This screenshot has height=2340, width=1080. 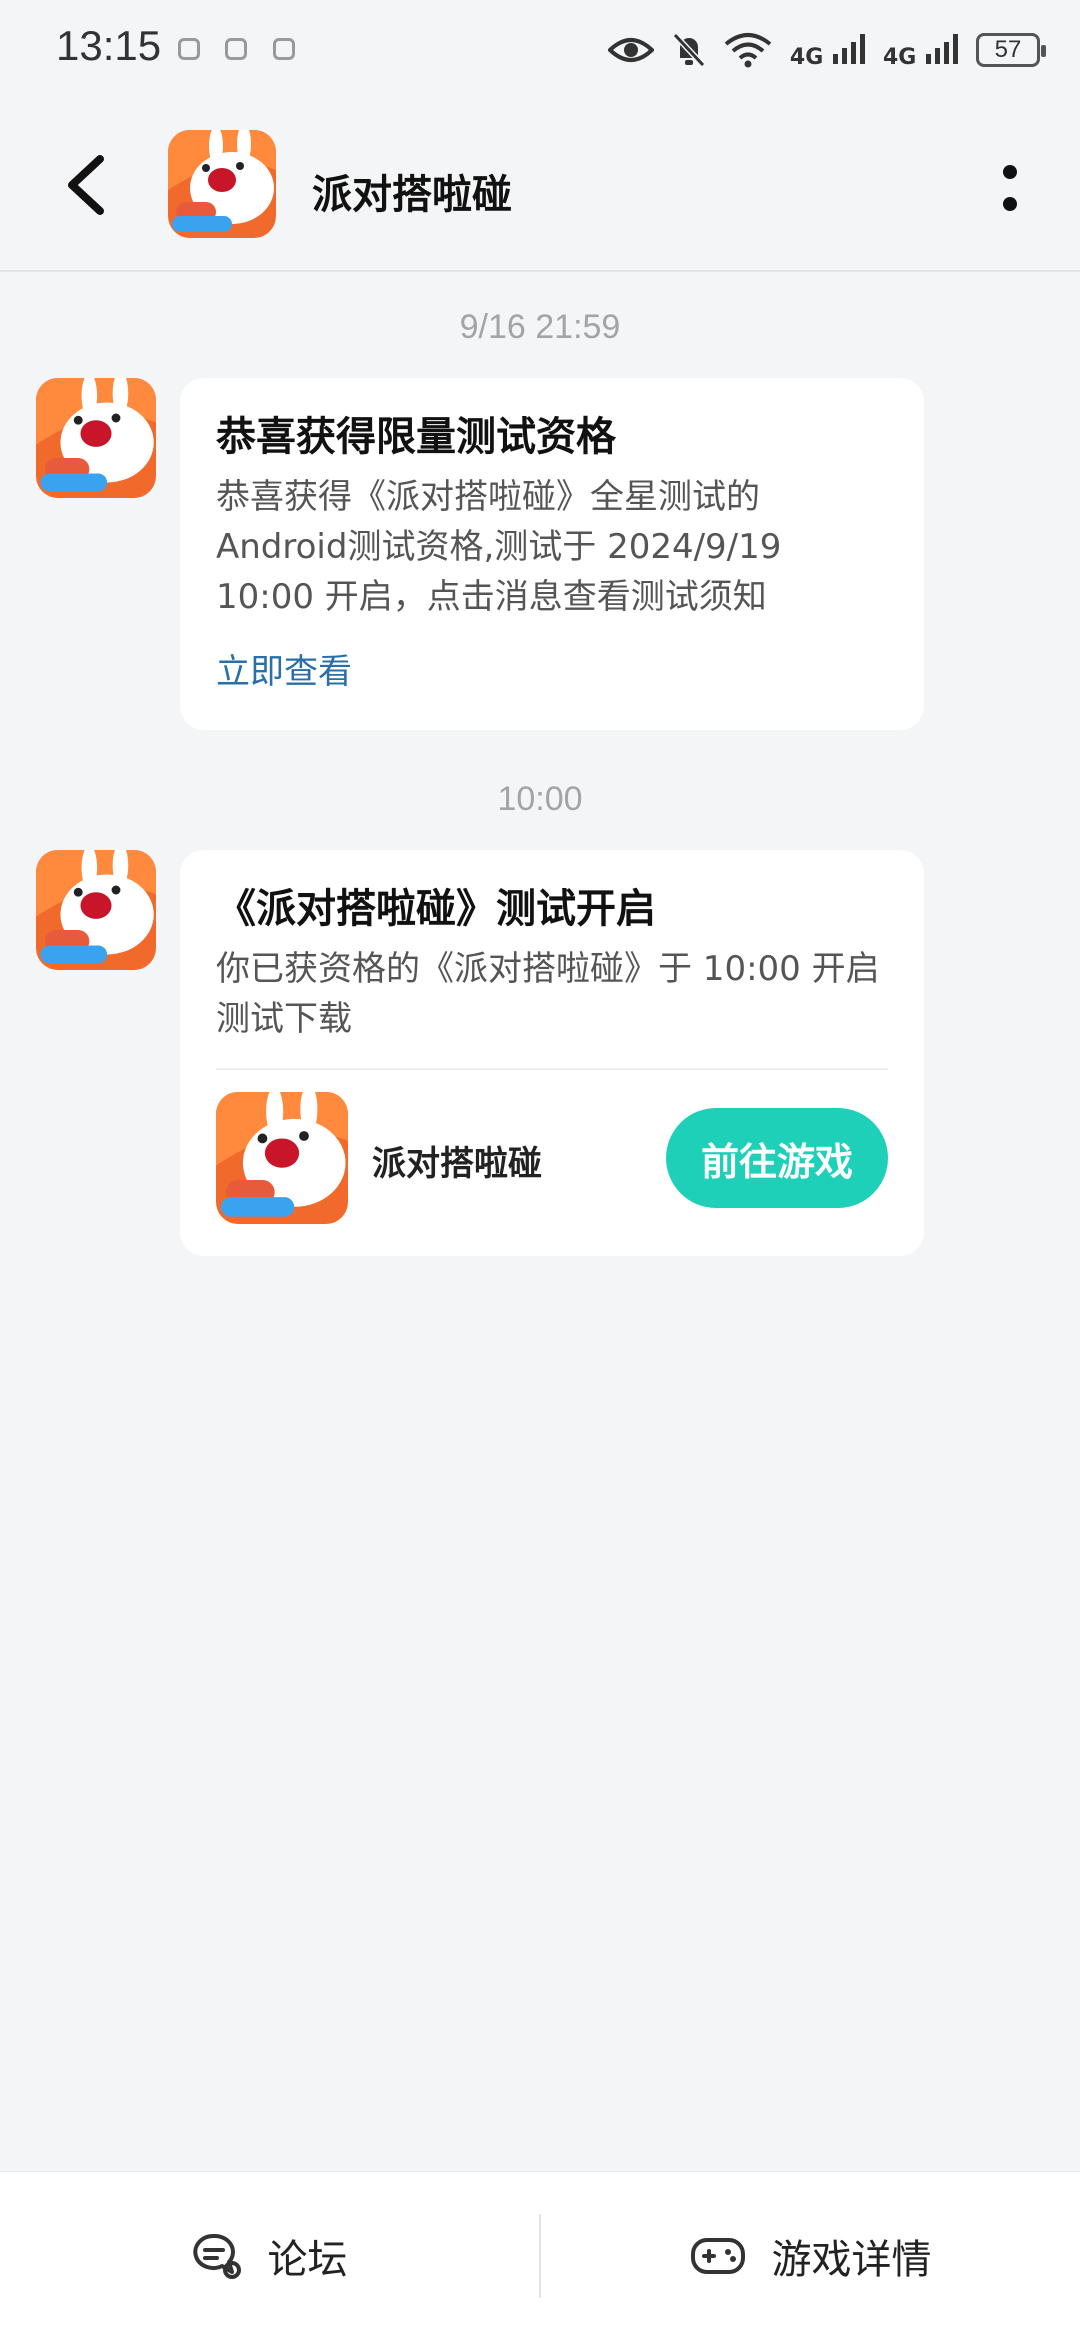 I want to click on message-title: 恭喜获得限量测试资格, so click(x=416, y=437).